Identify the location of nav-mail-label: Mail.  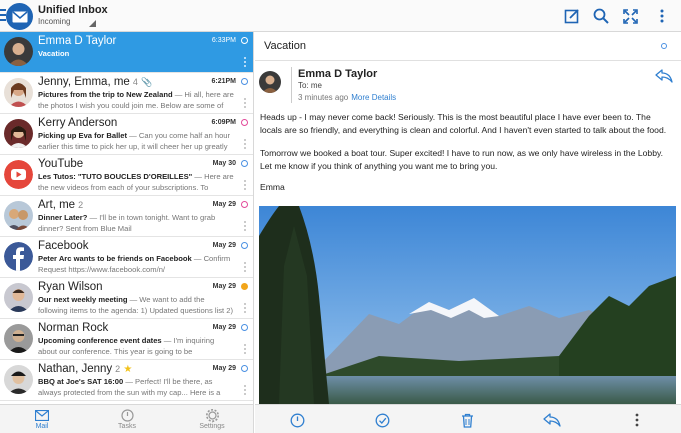
(42, 426).